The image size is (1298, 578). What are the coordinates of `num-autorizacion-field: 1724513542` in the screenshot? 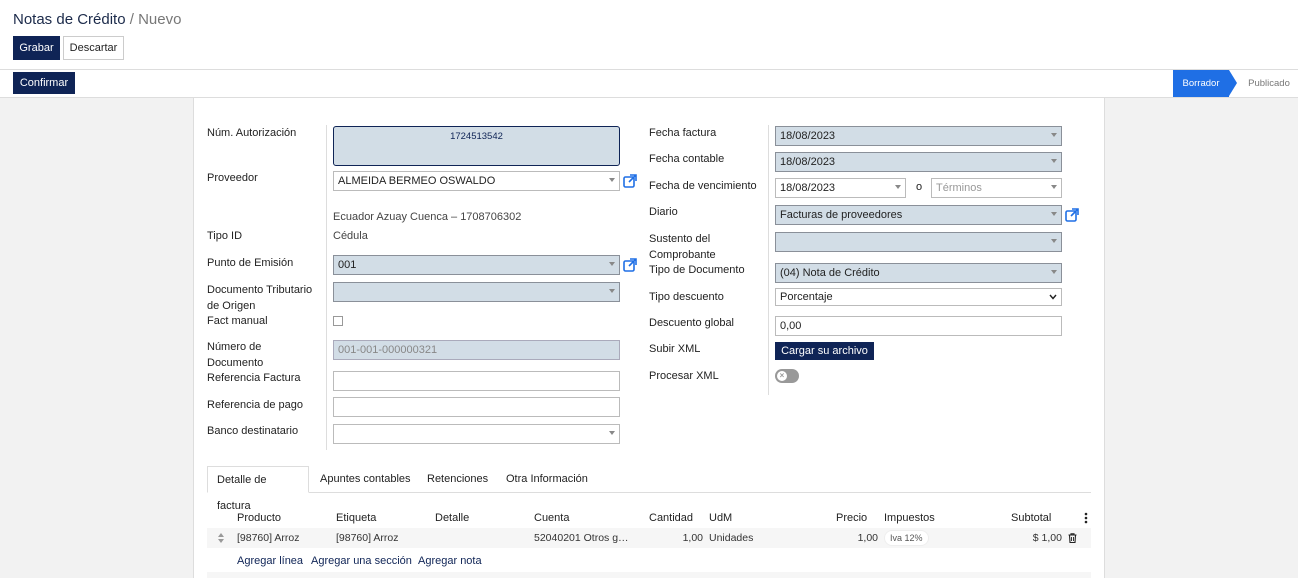 It's located at (476, 146).